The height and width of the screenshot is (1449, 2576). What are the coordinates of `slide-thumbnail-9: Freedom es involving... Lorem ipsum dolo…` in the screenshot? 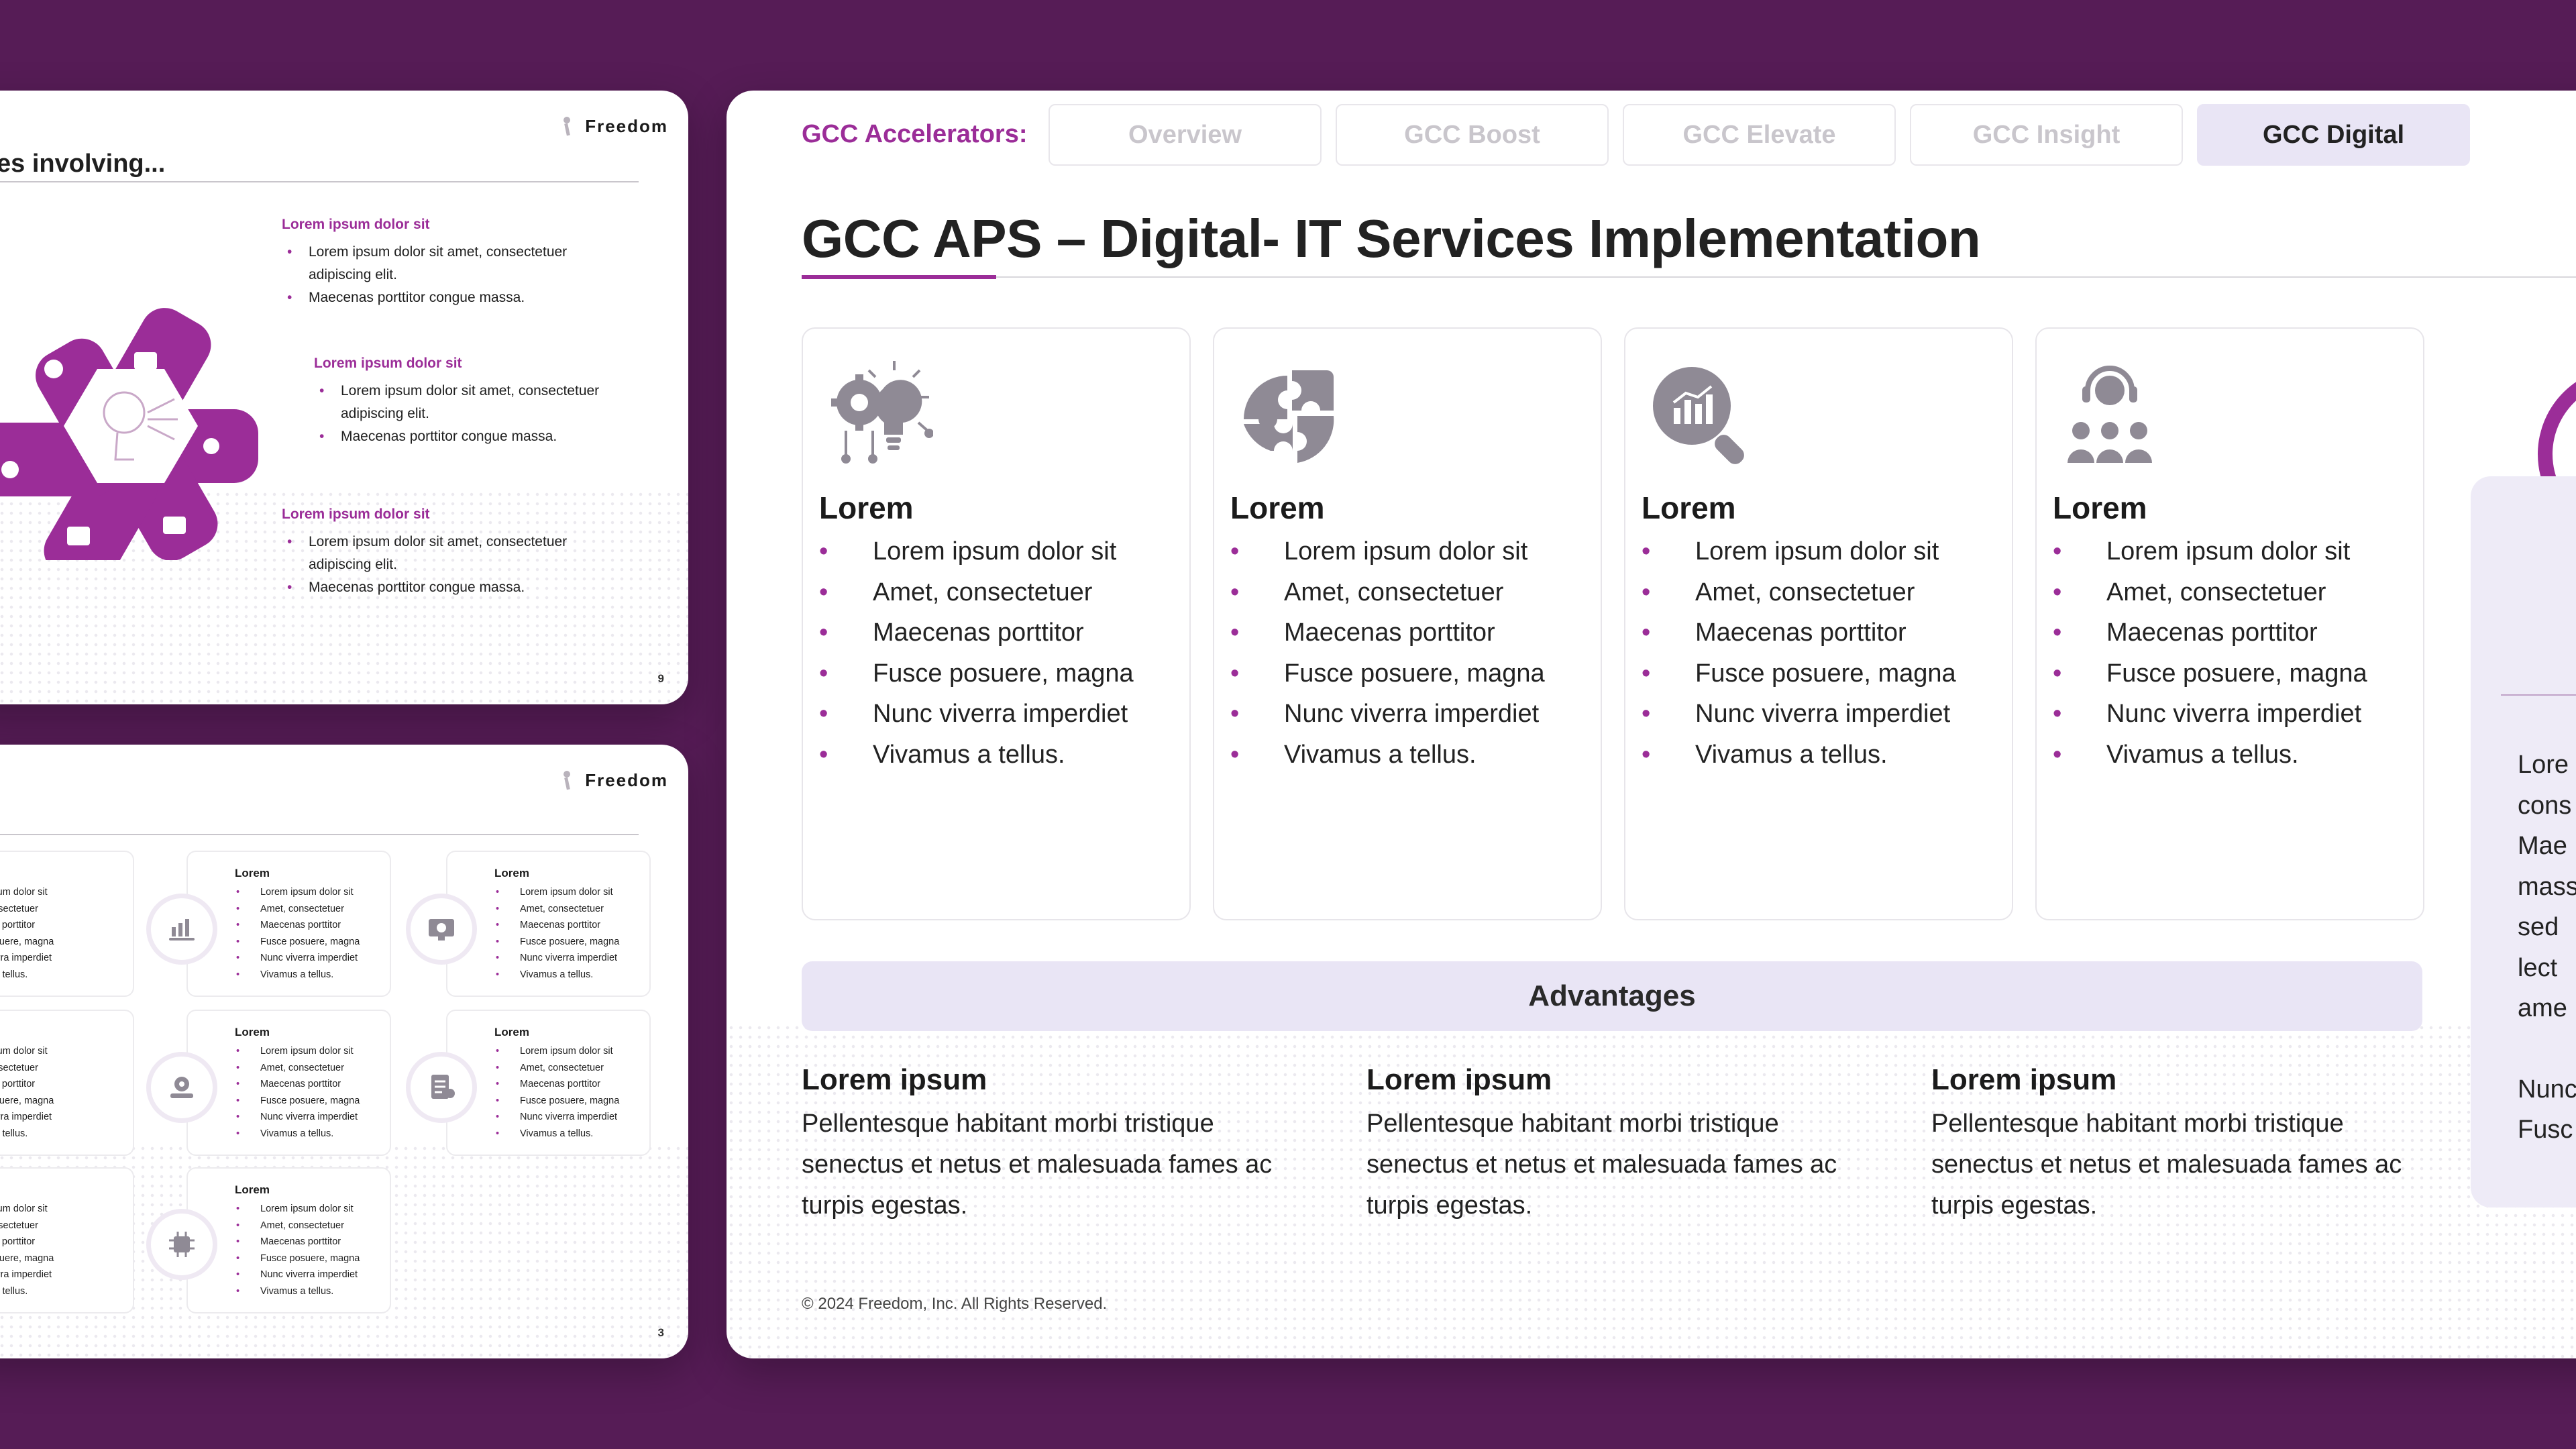 It's located at (344, 397).